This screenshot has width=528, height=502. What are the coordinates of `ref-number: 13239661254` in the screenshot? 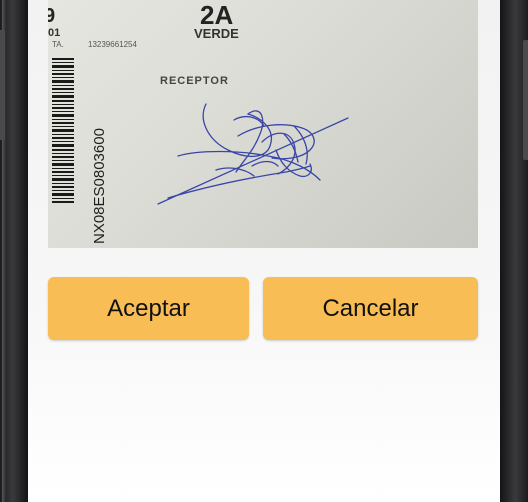 It's located at (112, 44).